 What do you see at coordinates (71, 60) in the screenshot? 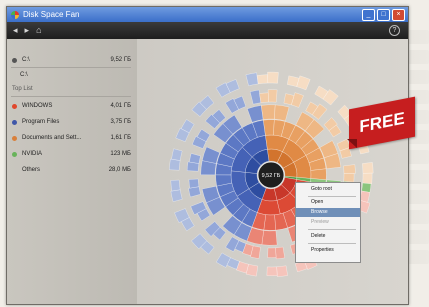
I see `drive-row: C:\ 9,52 ГБ` at bounding box center [71, 60].